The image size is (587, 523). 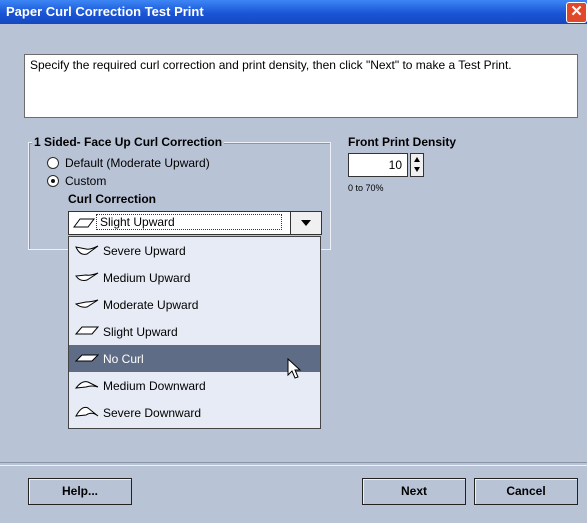 What do you see at coordinates (140, 332) in the screenshot?
I see `option-label: Slight Upward` at bounding box center [140, 332].